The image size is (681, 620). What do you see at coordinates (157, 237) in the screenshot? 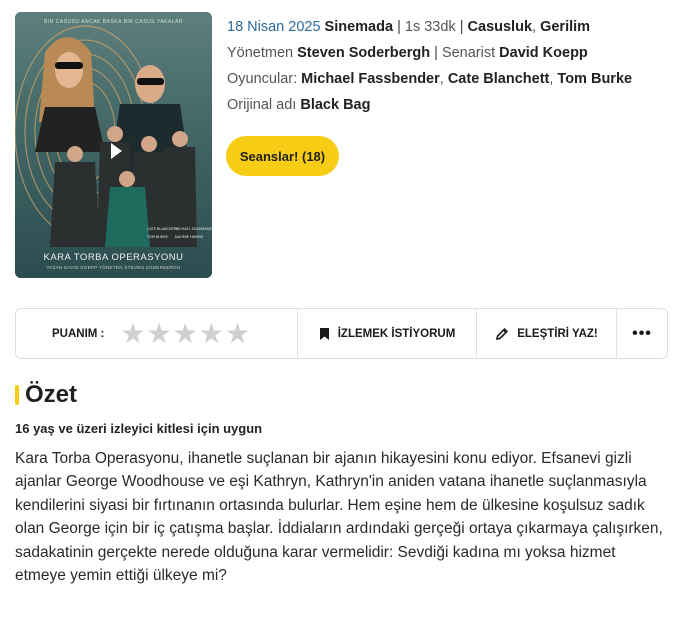
I see `svg-text: TOM BURKE` at bounding box center [157, 237].